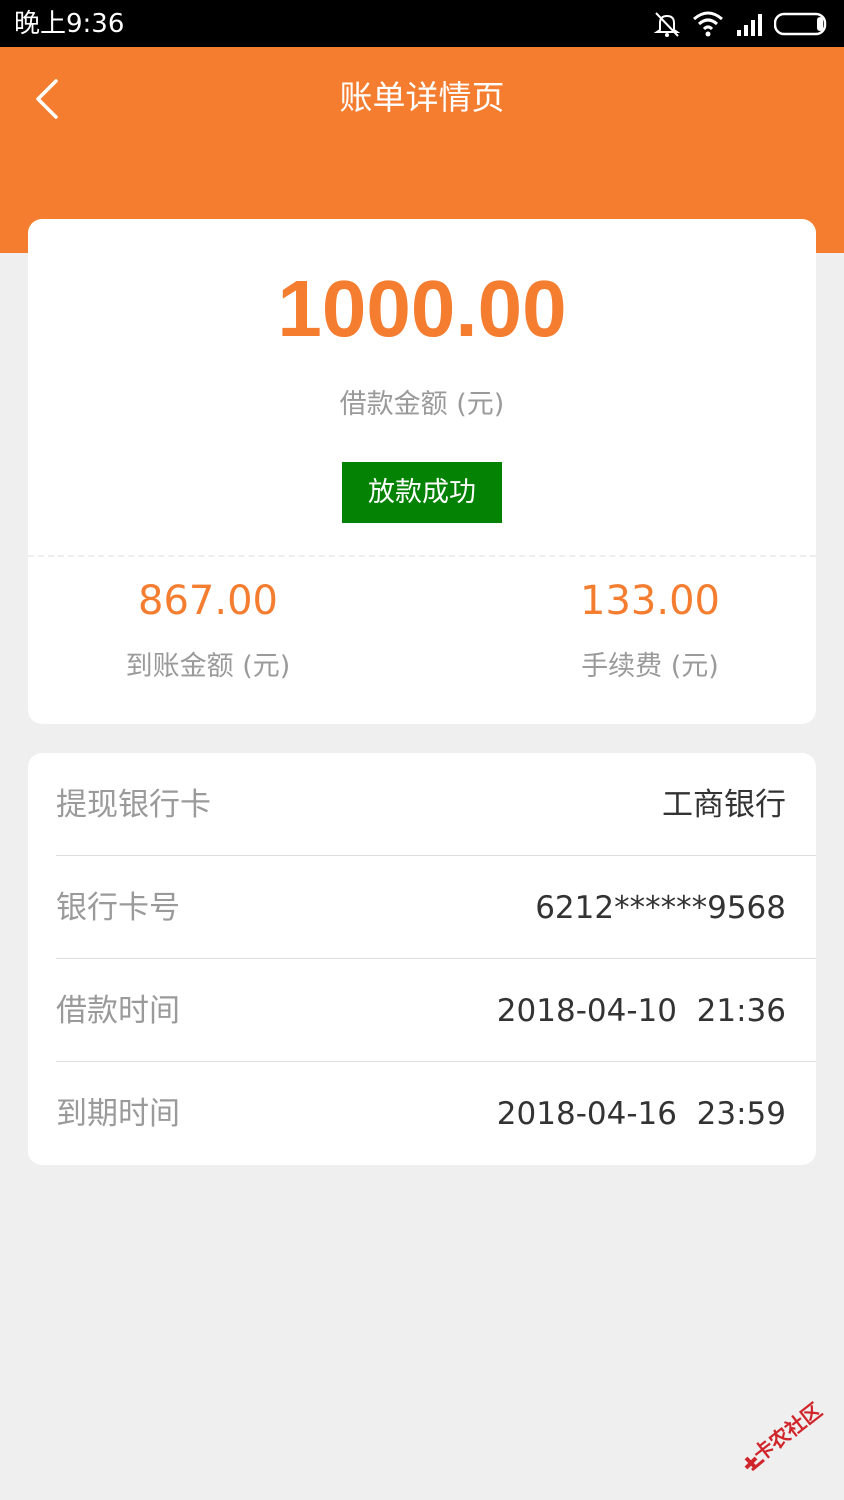 This screenshot has width=844, height=1500. I want to click on detail-value: 2018-04-16 23:59, so click(641, 1114).